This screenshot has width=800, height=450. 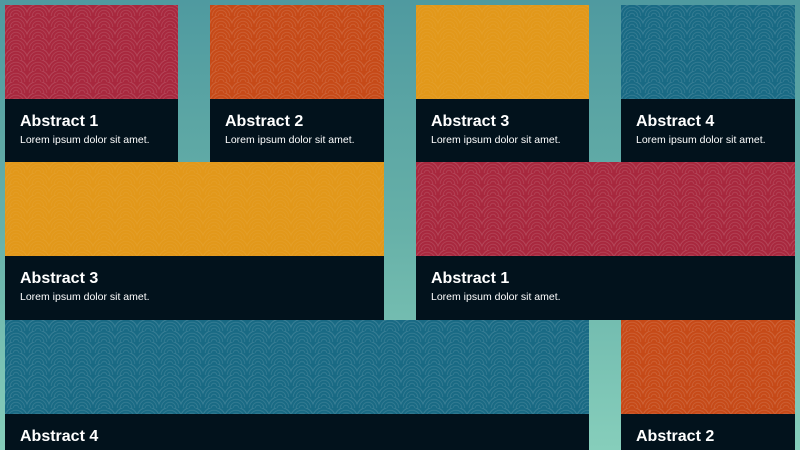 I want to click on gallery-card-abstract-2-small: Abstract 2, so click(x=708, y=385).